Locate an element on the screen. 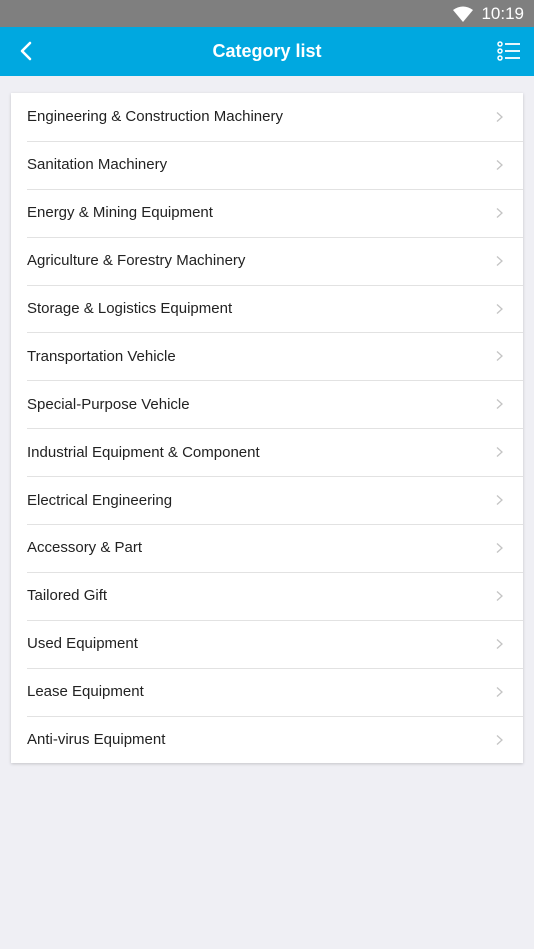 This screenshot has height=949, width=534. back-button is located at coordinates (26, 51).